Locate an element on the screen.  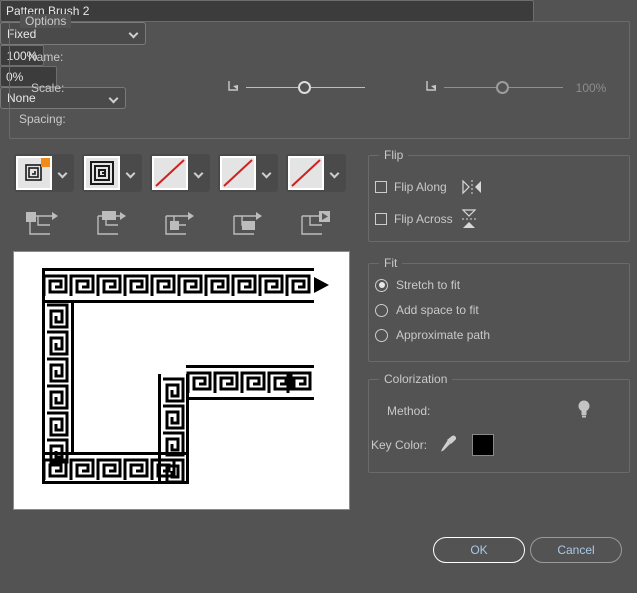
fit-label-stretch: Stretch to fit is located at coordinates (428, 285).